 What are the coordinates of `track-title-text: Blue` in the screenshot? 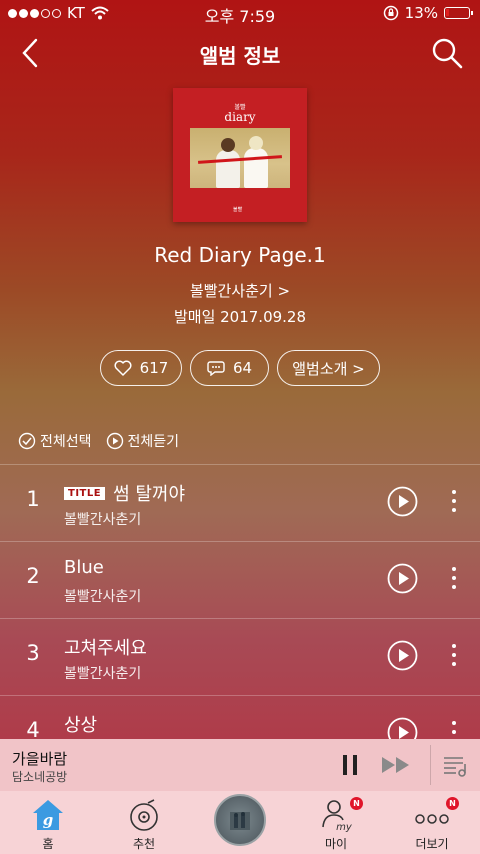 It's located at (84, 567).